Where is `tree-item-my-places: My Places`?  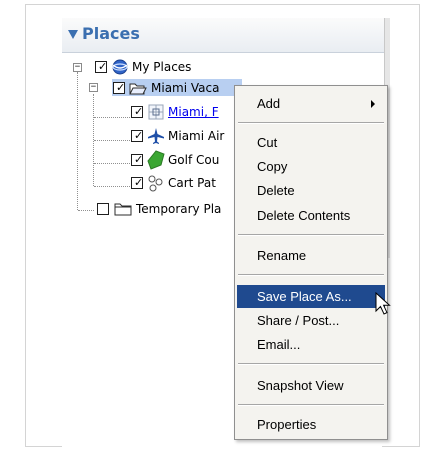
tree-item-my-places: My Places is located at coordinates (161, 67).